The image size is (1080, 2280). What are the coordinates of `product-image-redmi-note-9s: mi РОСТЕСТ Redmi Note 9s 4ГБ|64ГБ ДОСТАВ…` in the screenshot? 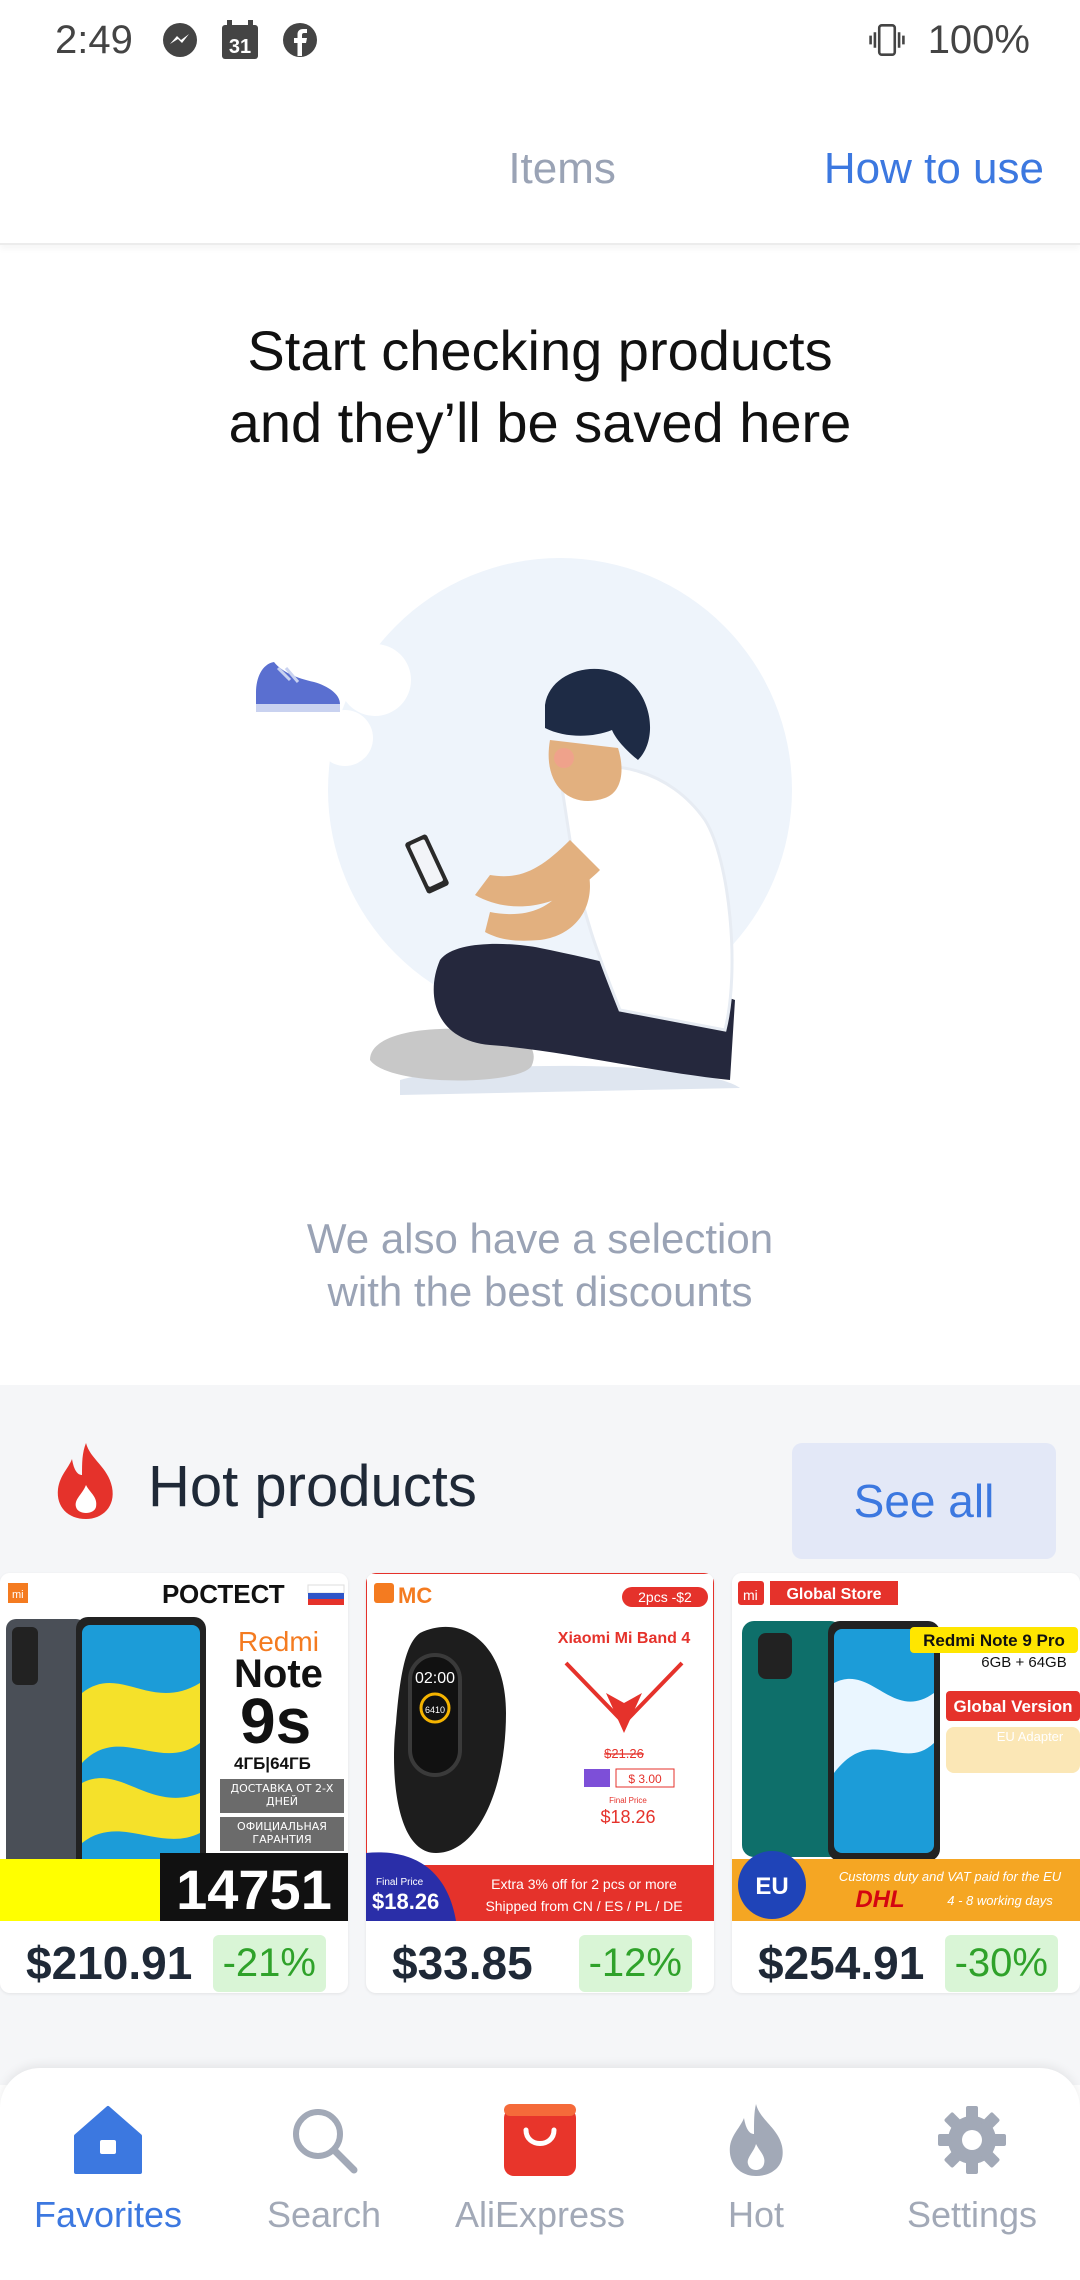 It's located at (174, 1747).